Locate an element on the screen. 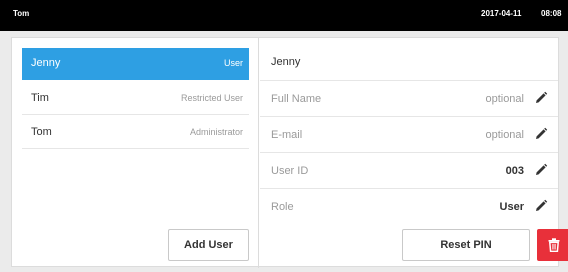 This screenshot has height=272, width=568. field-label: User ID is located at coordinates (290, 171).